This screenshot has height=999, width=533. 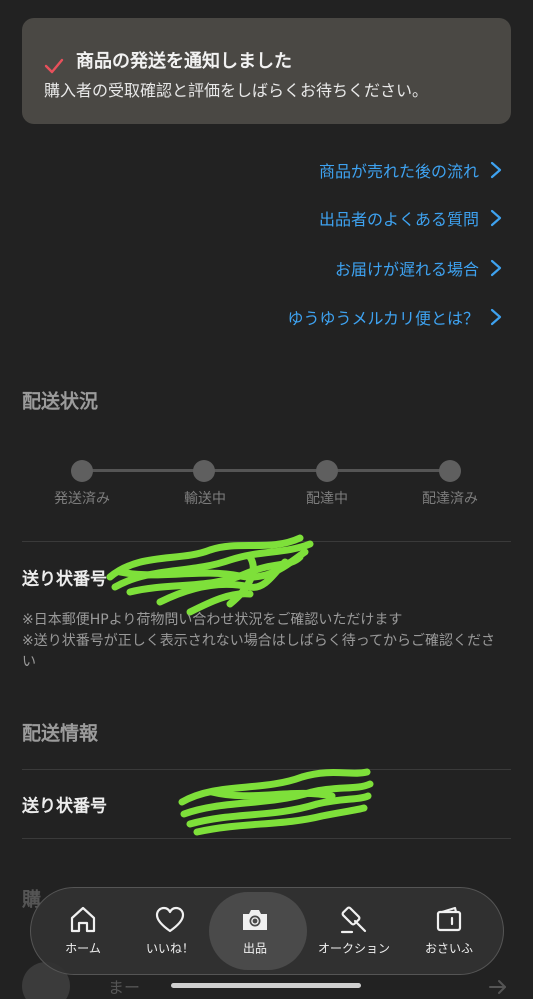 What do you see at coordinates (255, 920) in the screenshot?
I see `camera-icon` at bounding box center [255, 920].